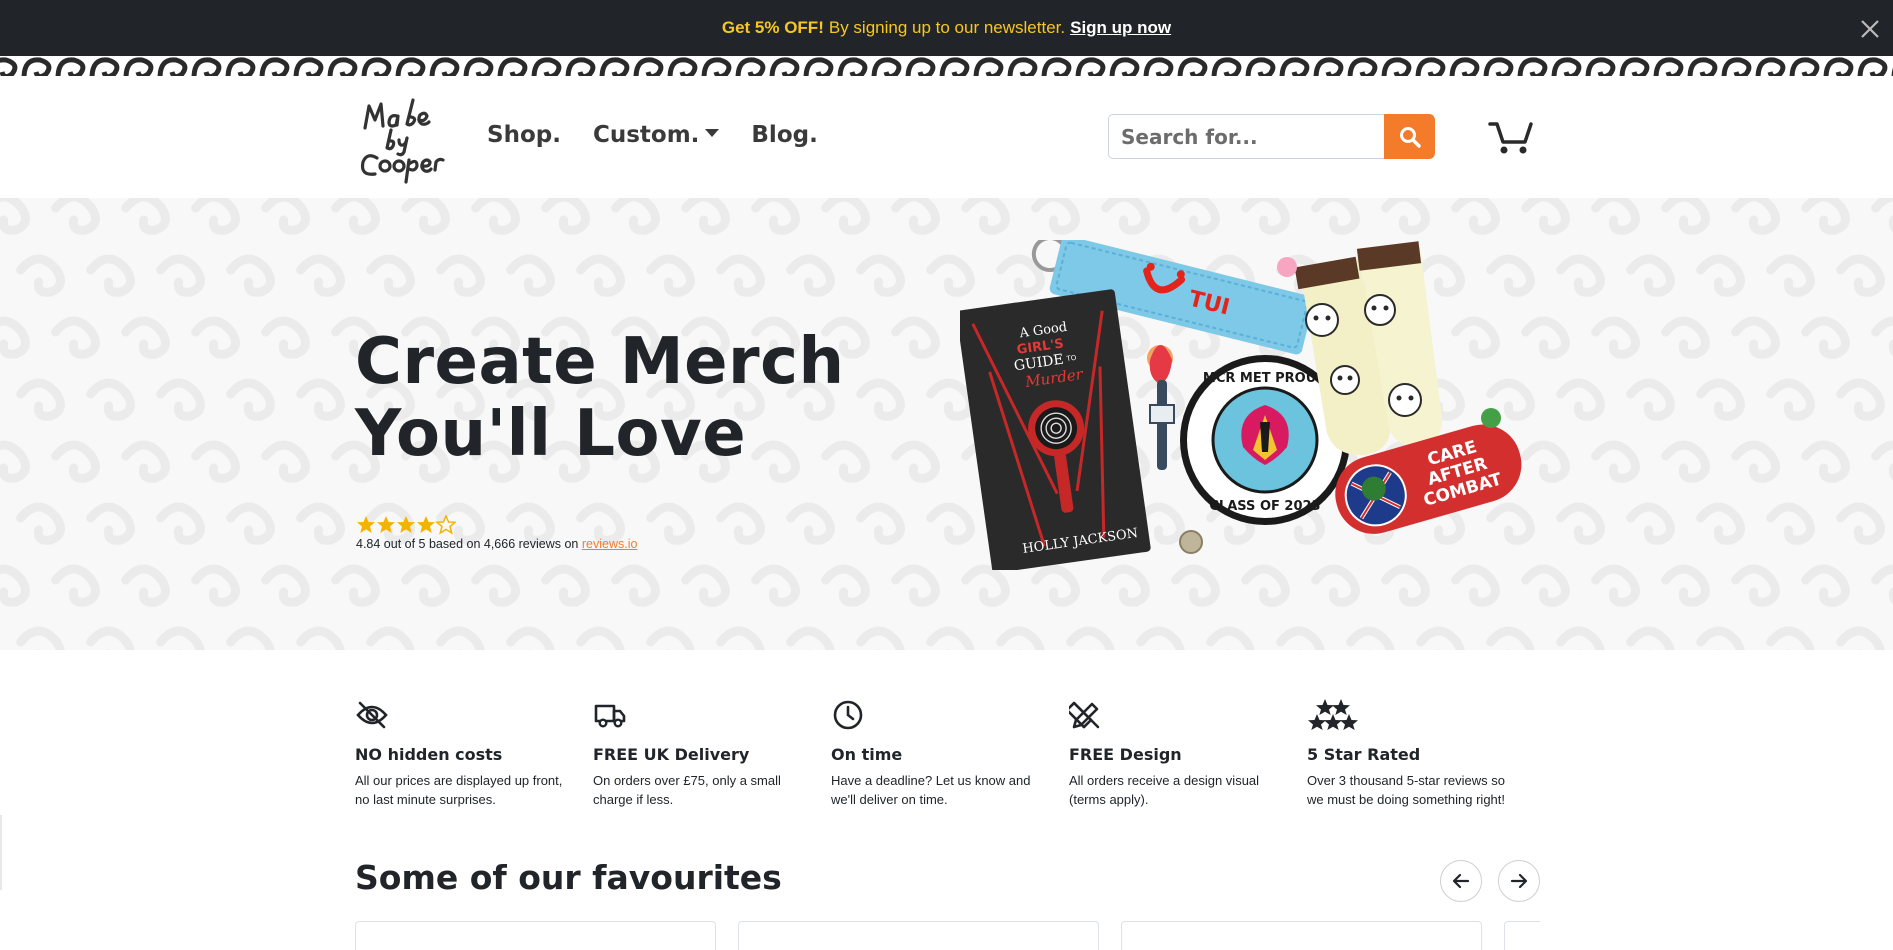 The image size is (1893, 950). Describe the element at coordinates (848, 715) in the screenshot. I see `clock-icon` at that location.